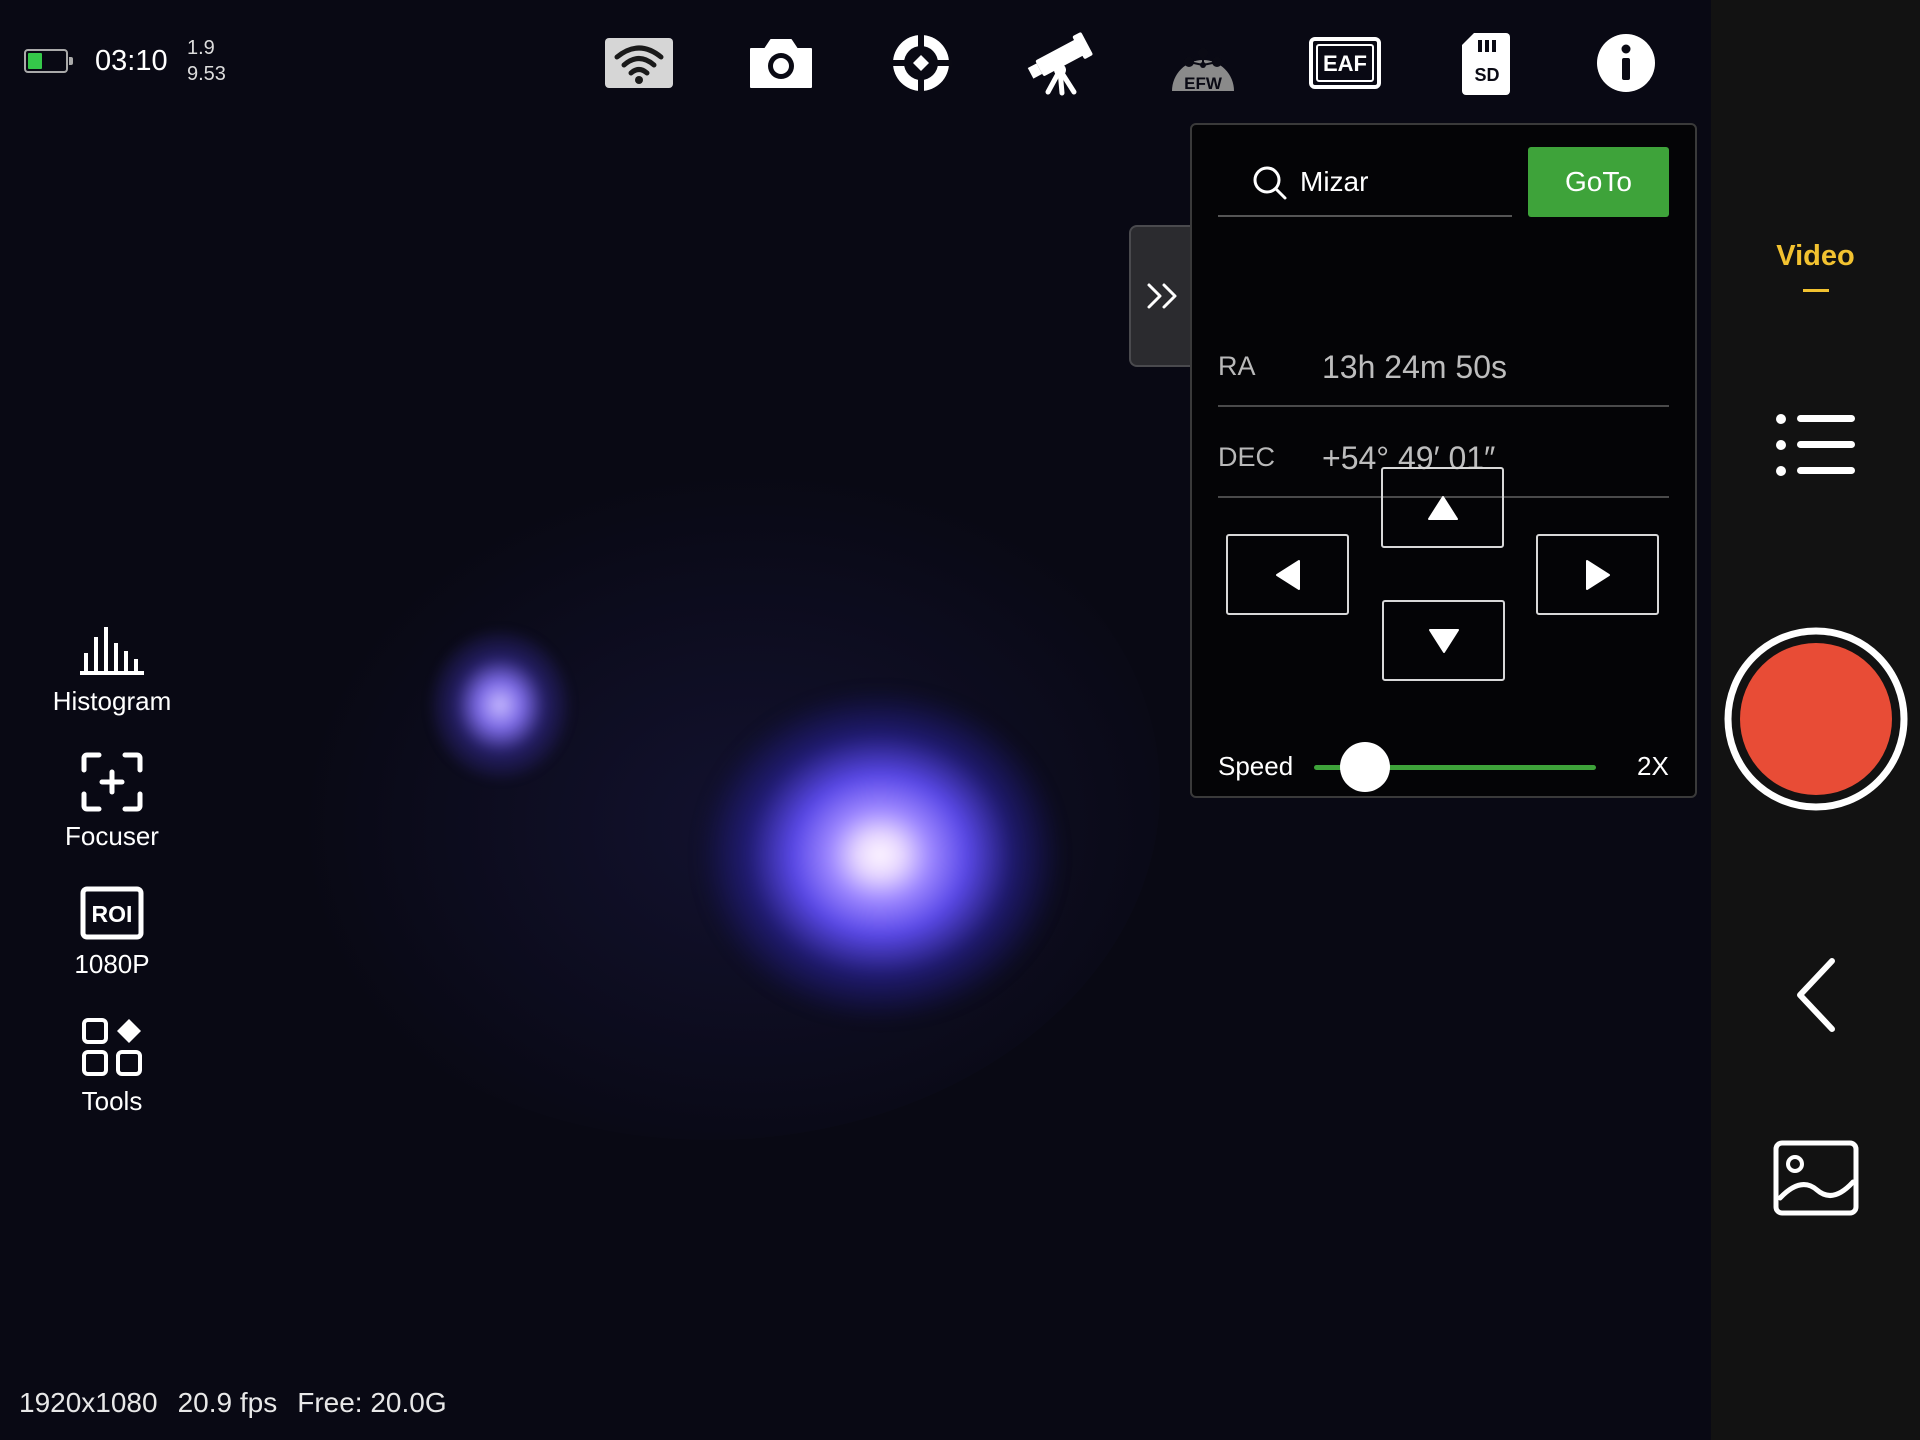  Describe the element at coordinates (112, 701) in the screenshot. I see `histogram-label: Histogram` at that location.